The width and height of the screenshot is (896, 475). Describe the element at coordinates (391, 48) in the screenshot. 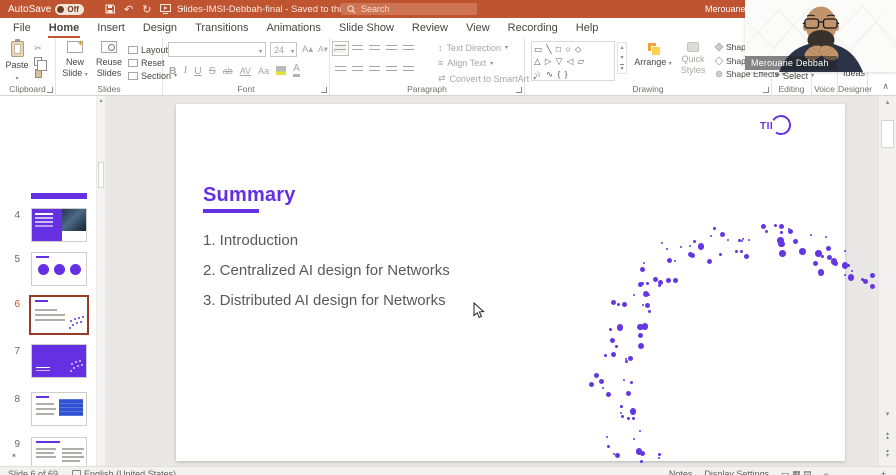

I see `increase-indent-button` at that location.